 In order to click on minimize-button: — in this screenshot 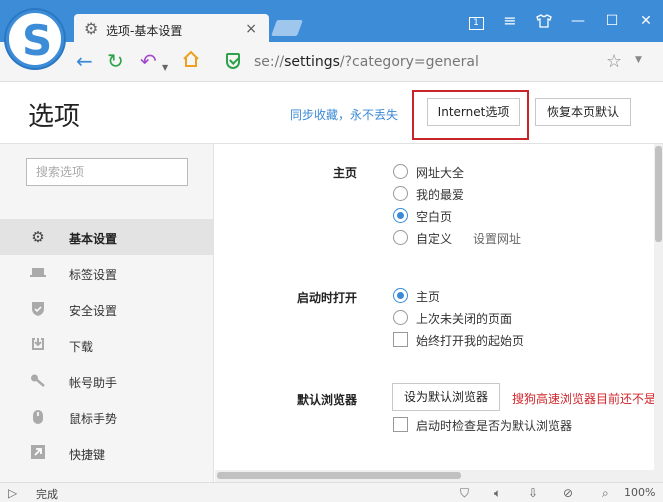, I will do `click(578, 21)`.